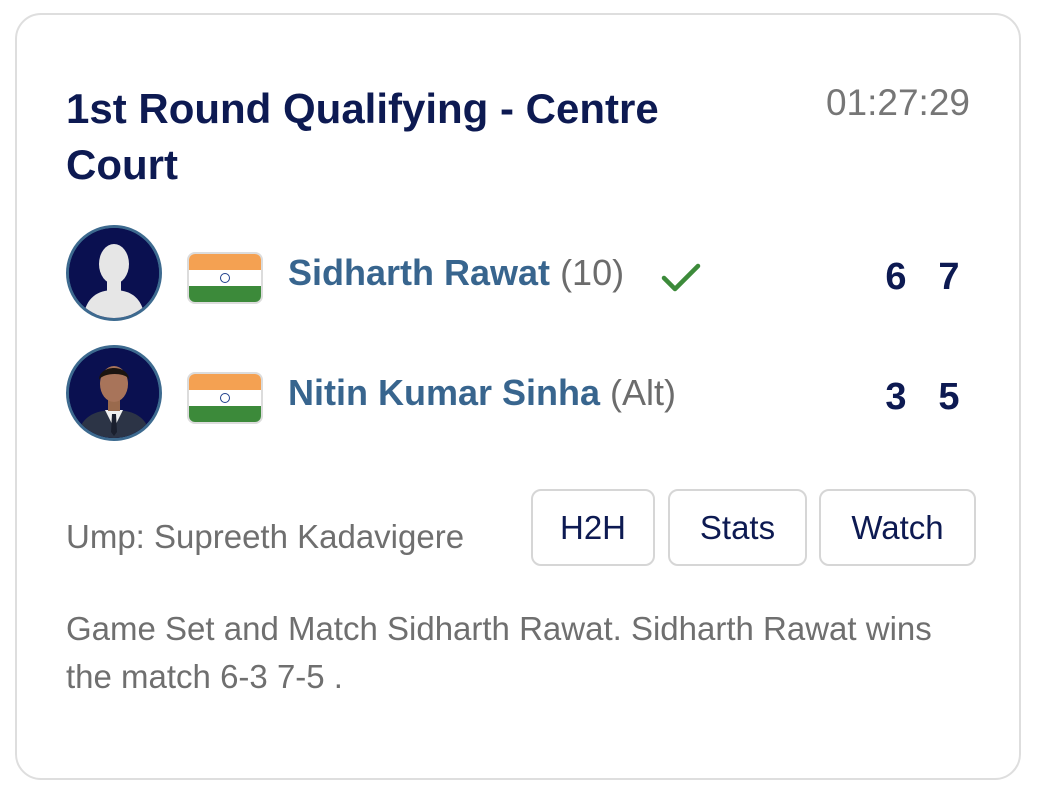 The image size is (1038, 796). Describe the element at coordinates (737, 527) in the screenshot. I see `stats-button: Stats` at that location.